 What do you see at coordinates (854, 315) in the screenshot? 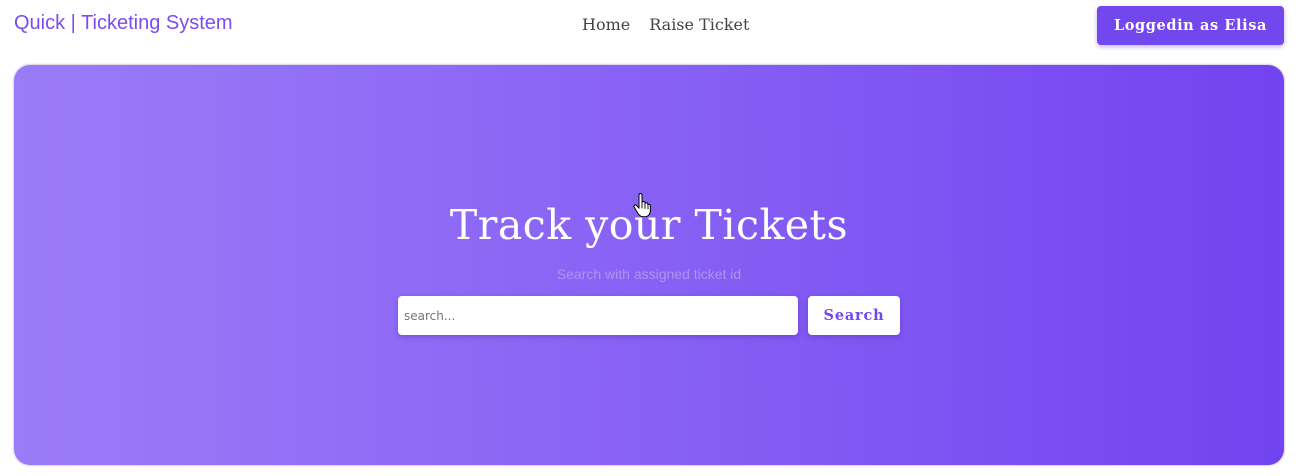
I see `search-button: Search` at bounding box center [854, 315].